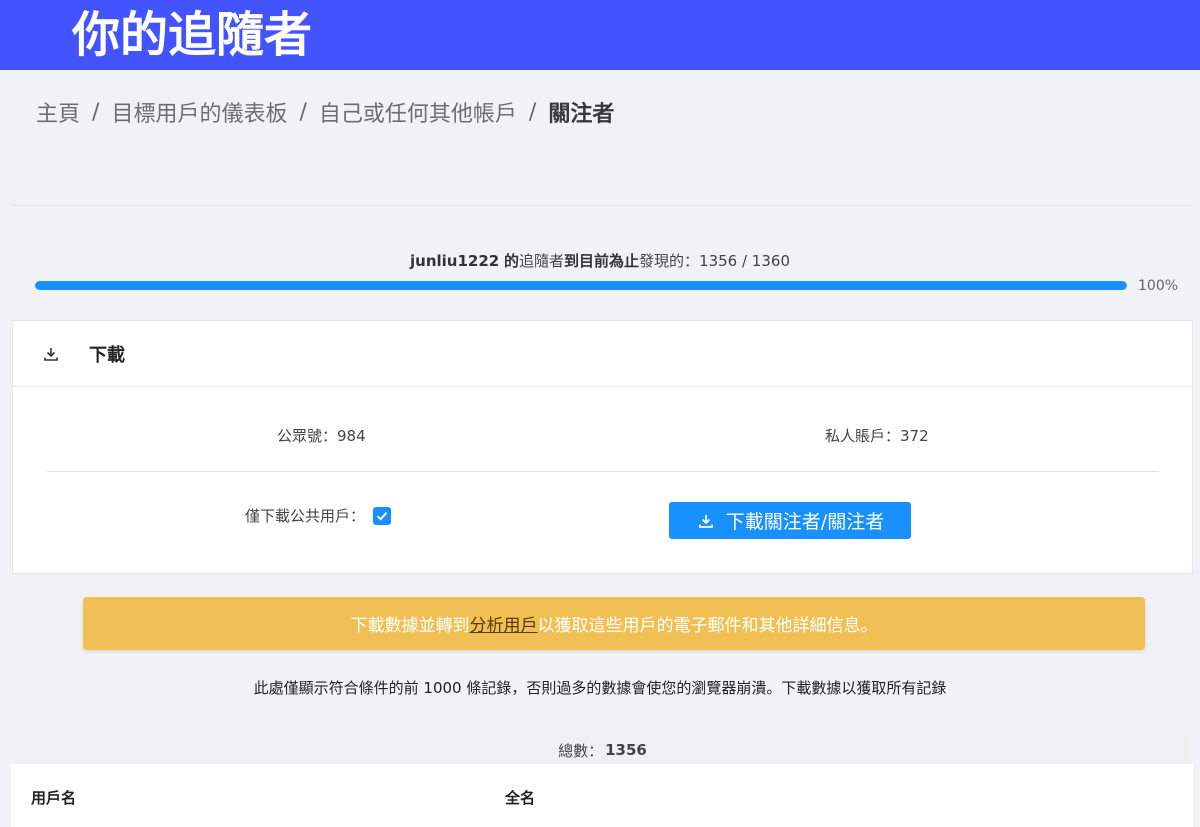  I want to click on checkmark-icon, so click(382, 516).